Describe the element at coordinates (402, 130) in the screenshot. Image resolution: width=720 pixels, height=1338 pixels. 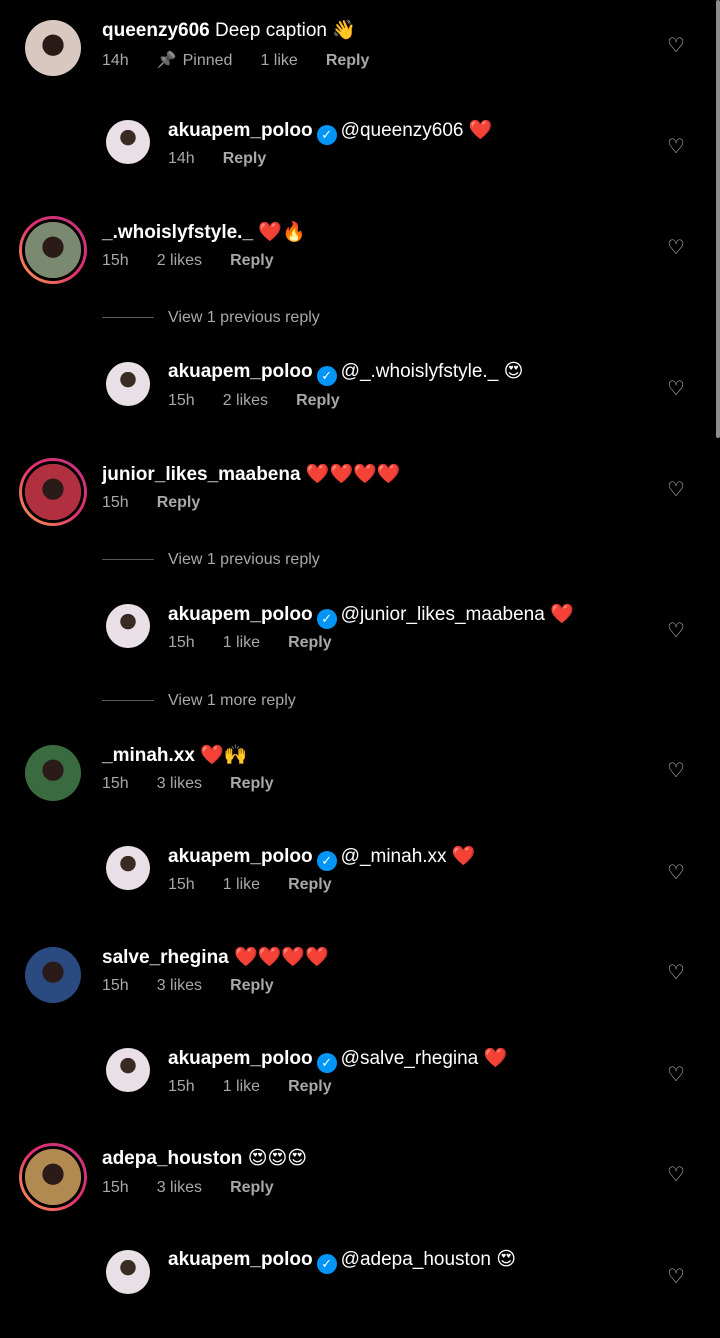
I see `mention-link: @queenzy606` at that location.